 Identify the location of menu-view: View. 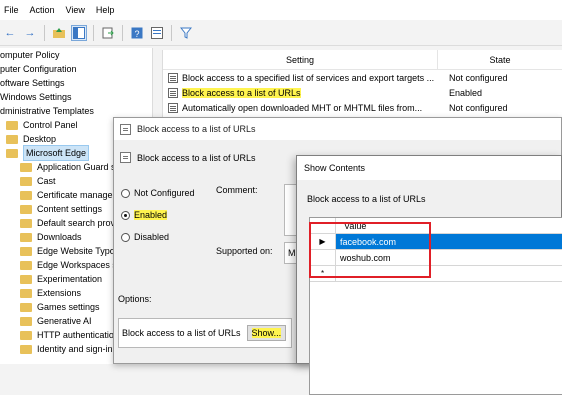
(77, 10).